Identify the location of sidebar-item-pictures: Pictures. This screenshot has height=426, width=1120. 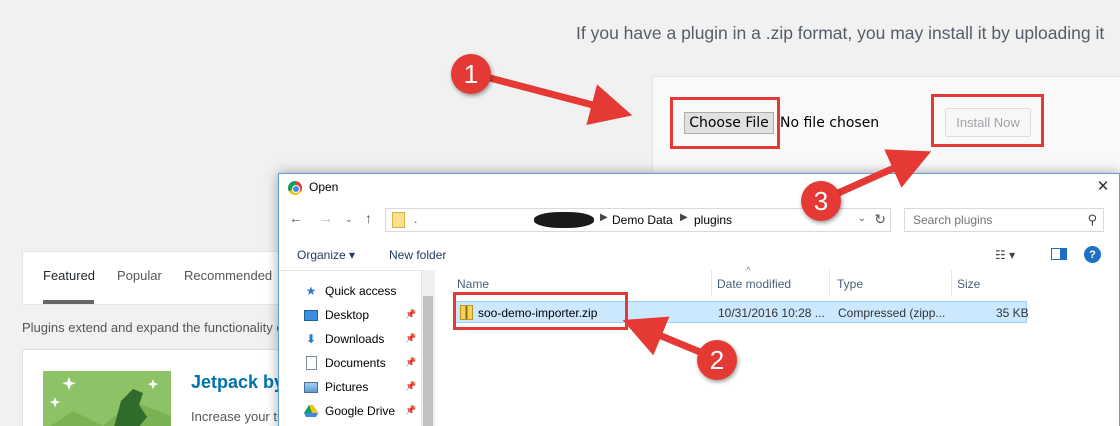
(335, 387).